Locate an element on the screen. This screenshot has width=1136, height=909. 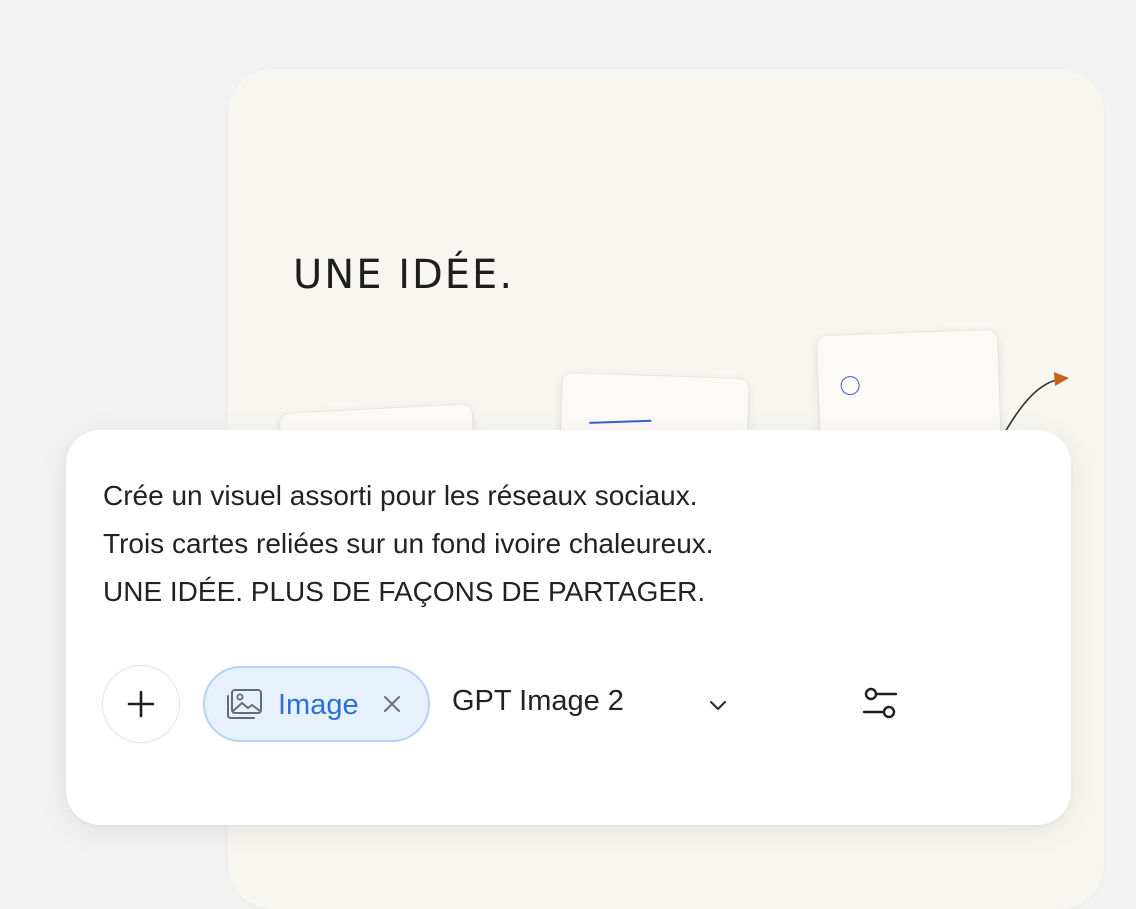
image-mode-chip: Image is located at coordinates (316, 704).